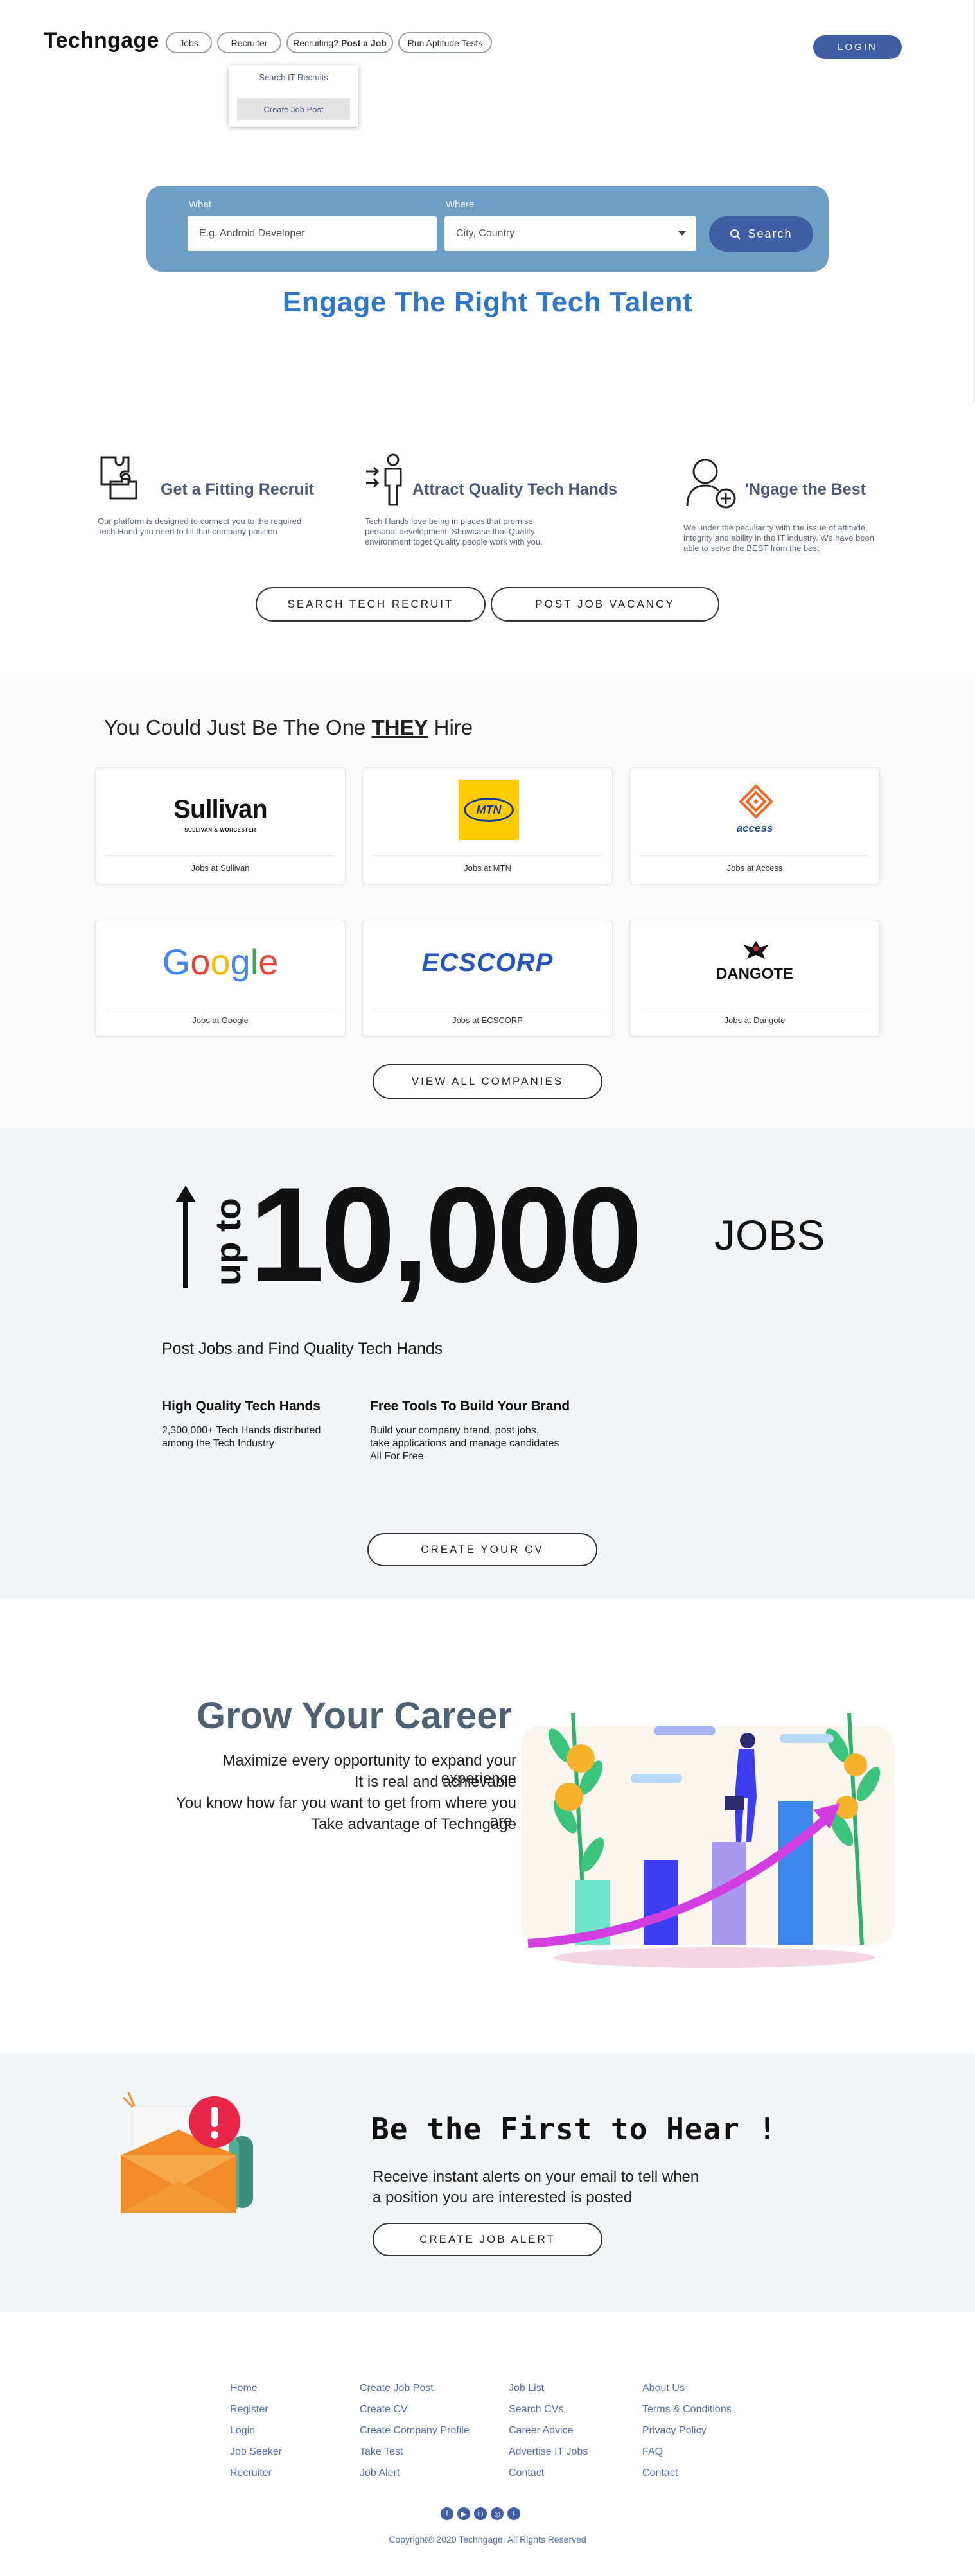 The height and width of the screenshot is (2576, 975). I want to click on feature-hq-title: High Quality Tech Hands, so click(241, 1406).